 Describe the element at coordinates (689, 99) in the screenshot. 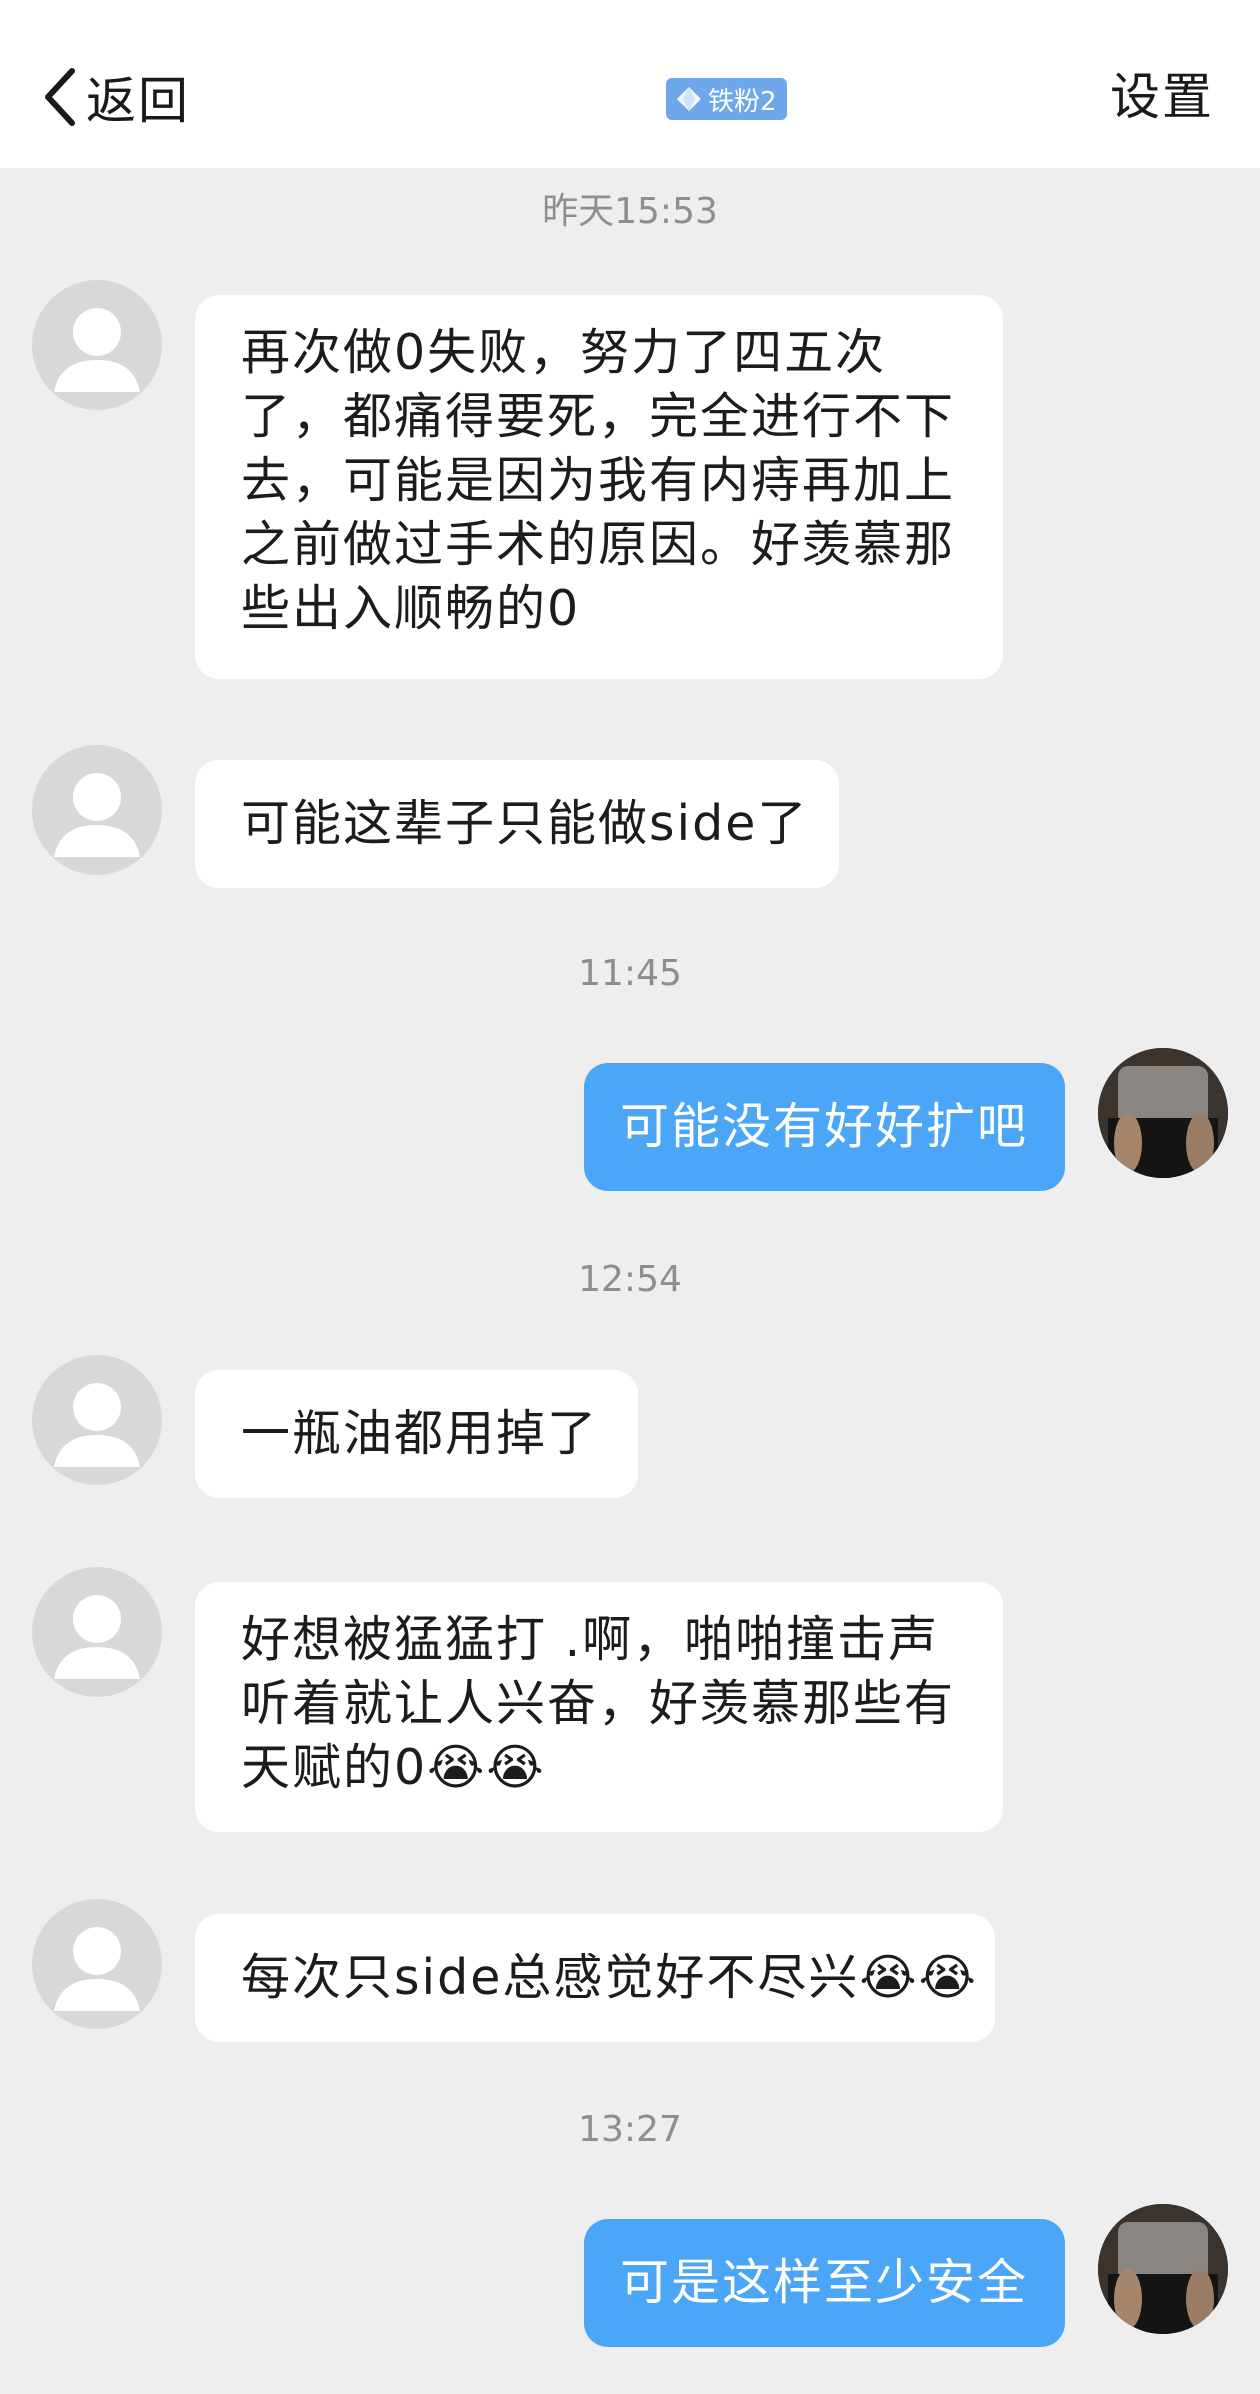

I see `diamond-icon` at that location.